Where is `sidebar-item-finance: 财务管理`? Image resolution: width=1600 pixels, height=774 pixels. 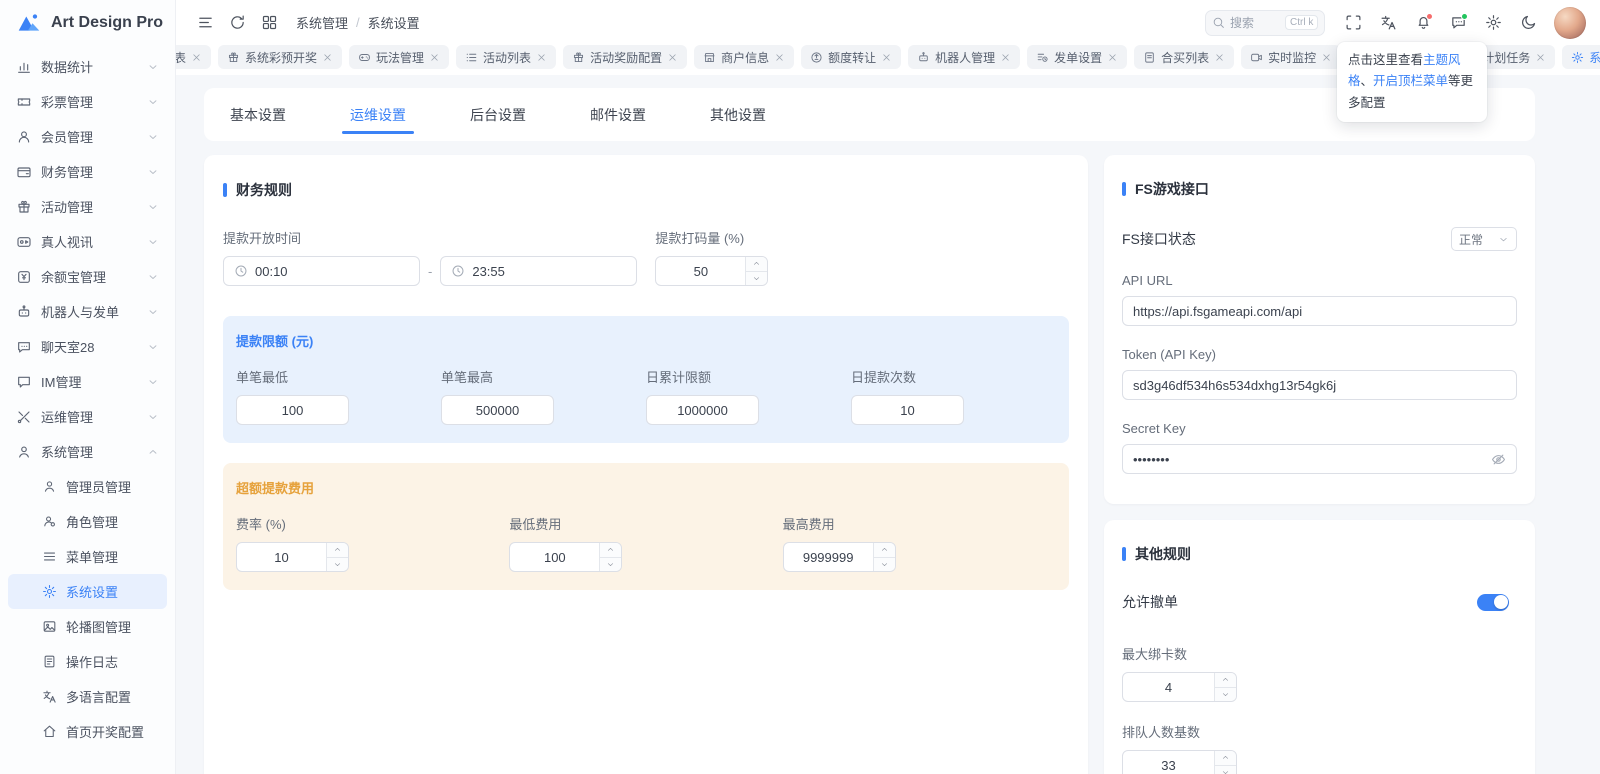
sidebar-item-finance: 财务管理 is located at coordinates (87, 171).